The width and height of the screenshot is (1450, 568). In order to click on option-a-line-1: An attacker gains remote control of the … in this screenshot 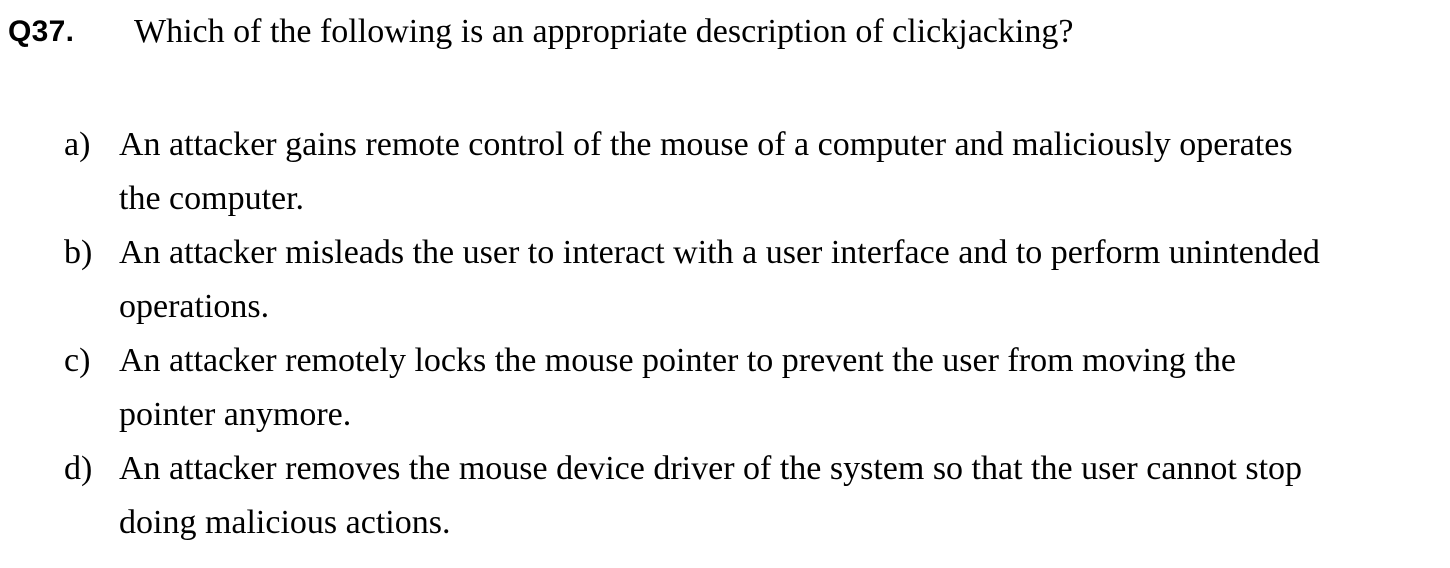, I will do `click(706, 144)`.